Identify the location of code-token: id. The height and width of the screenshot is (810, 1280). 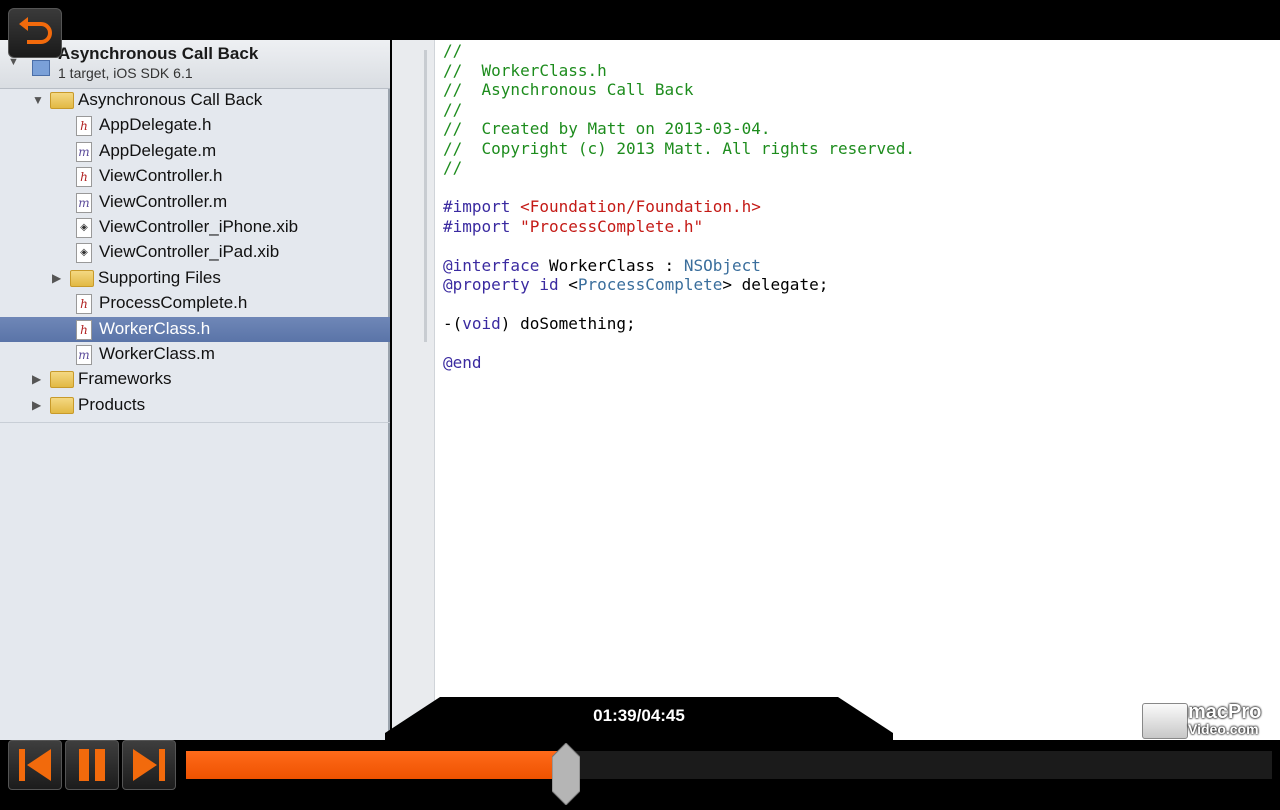
(549, 284).